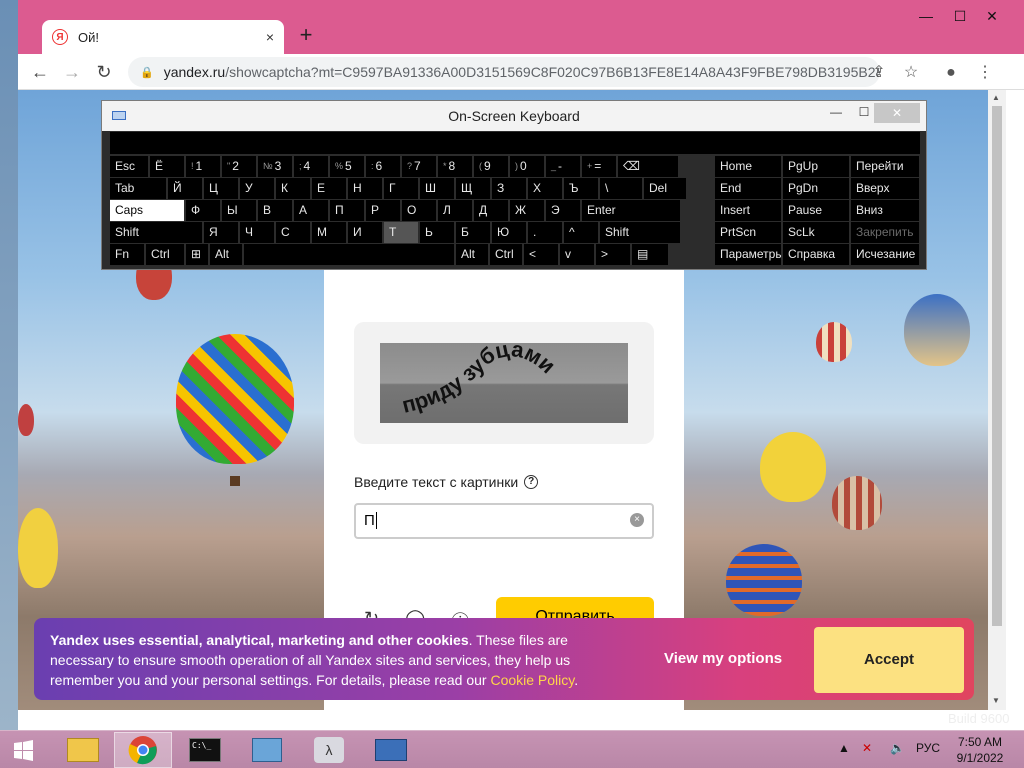 The height and width of the screenshot is (768, 1024). Describe the element at coordinates (665, 188) in the screenshot. I see `osk-key: Del` at that location.